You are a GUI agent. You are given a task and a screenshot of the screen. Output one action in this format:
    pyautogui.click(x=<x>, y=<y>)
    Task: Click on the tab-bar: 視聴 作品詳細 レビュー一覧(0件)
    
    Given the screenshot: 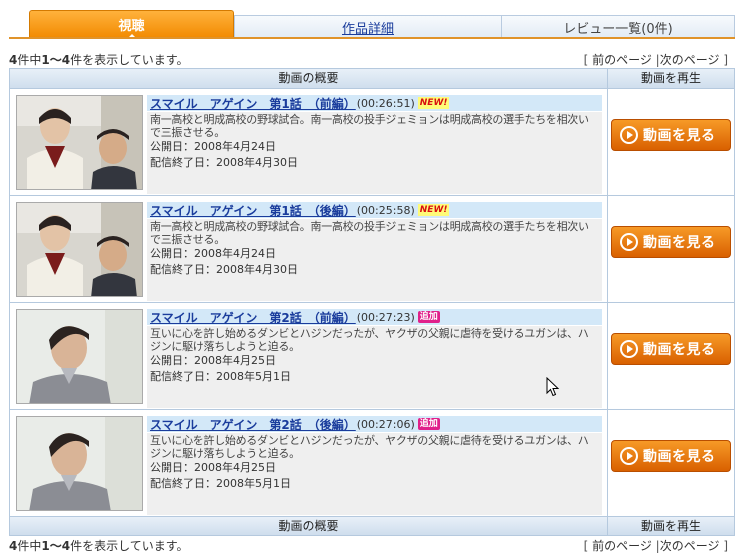 What is the action you would take?
    pyautogui.click(x=372, y=24)
    